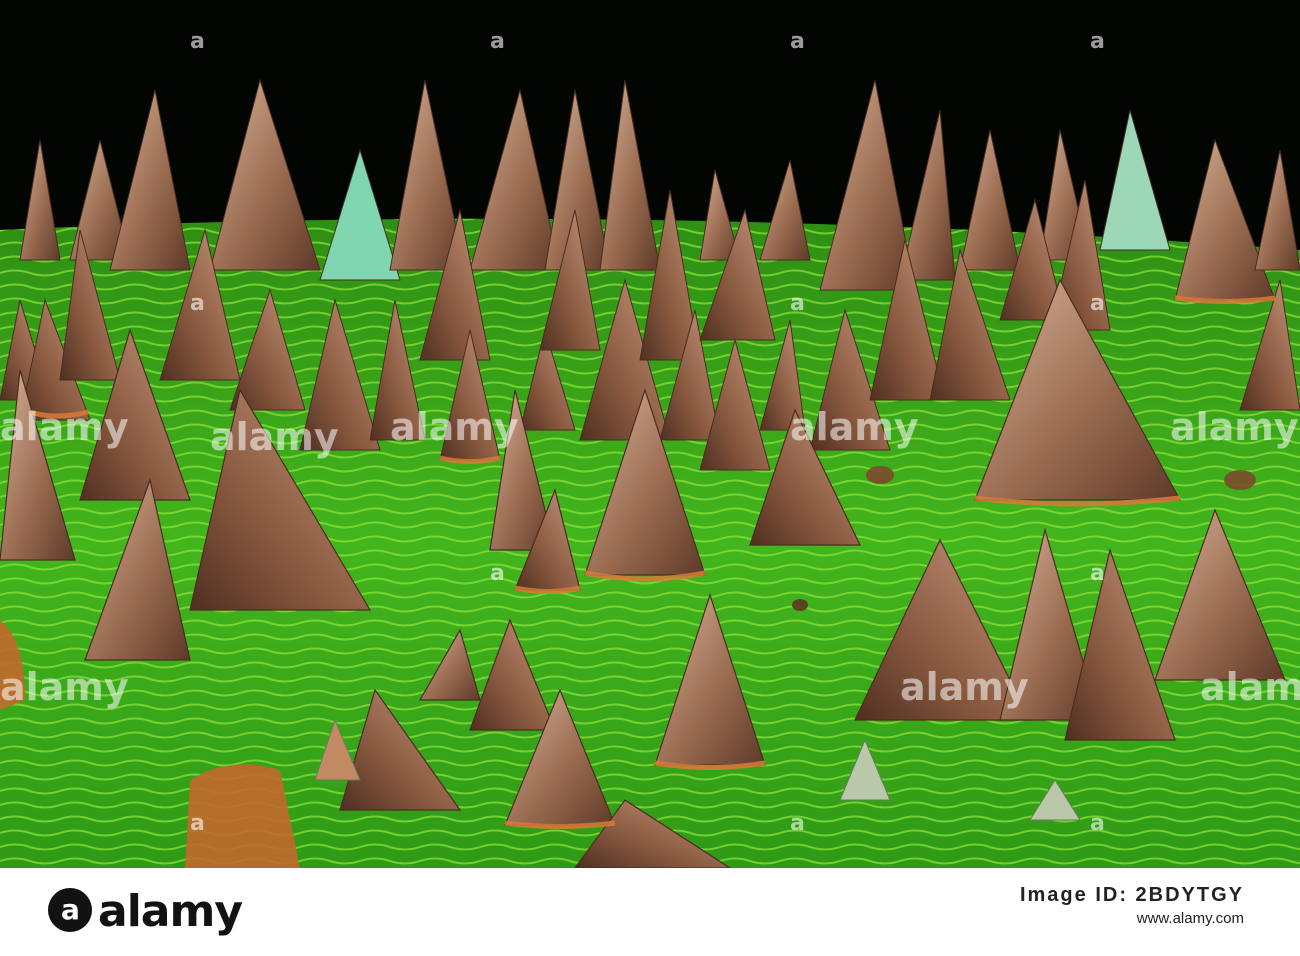 The height and width of the screenshot is (956, 1300). I want to click on image-id: Image ID: 2BDYTGY, so click(1131, 895).